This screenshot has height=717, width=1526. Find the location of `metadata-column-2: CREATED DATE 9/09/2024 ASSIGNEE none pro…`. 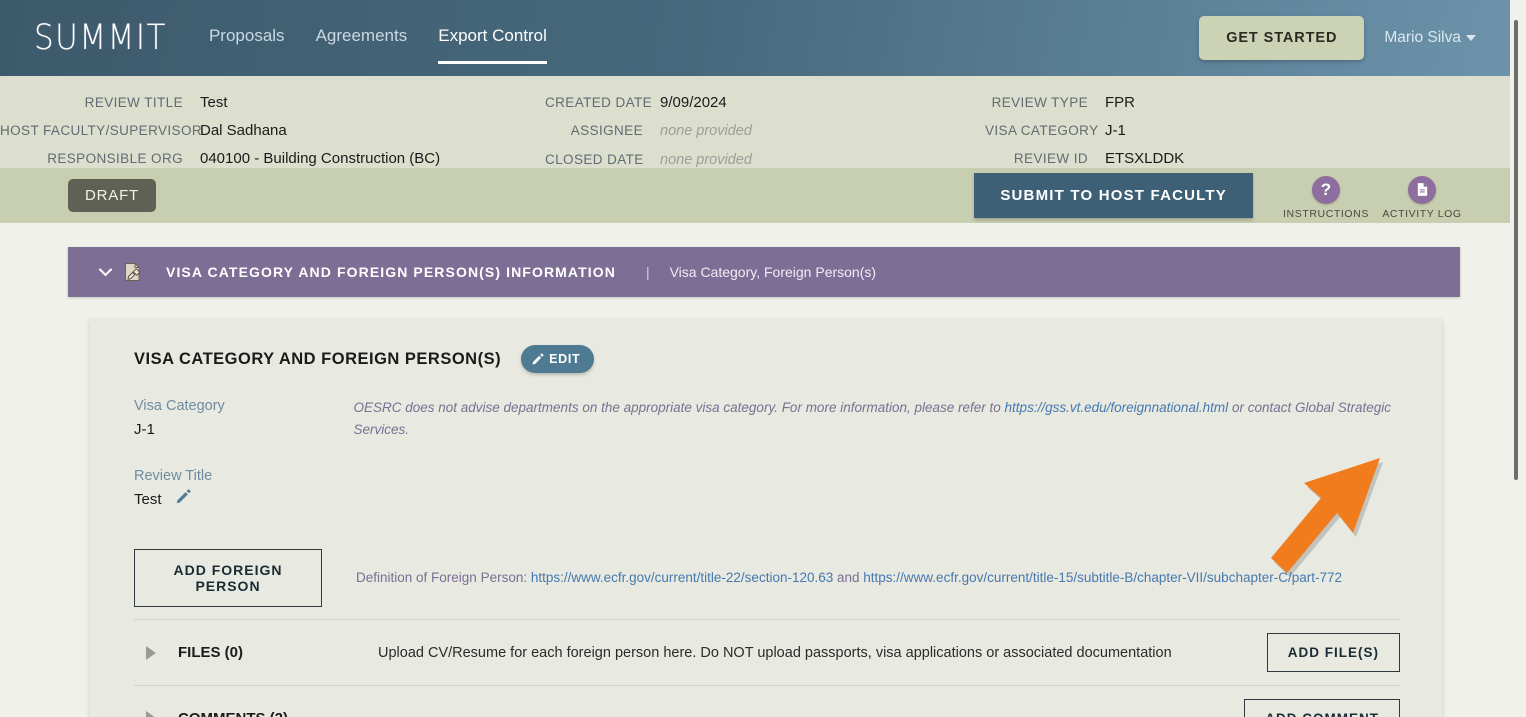

metadata-column-2: CREATED DATE 9/09/2024 ASSIGNEE none pro… is located at coordinates (765, 129).